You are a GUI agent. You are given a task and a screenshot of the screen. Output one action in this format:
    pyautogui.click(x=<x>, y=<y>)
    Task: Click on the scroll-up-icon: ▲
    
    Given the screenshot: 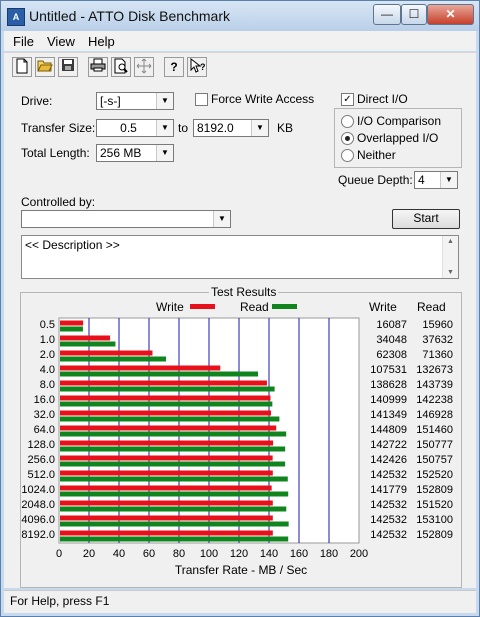 What is the action you would take?
    pyautogui.click(x=450, y=241)
    